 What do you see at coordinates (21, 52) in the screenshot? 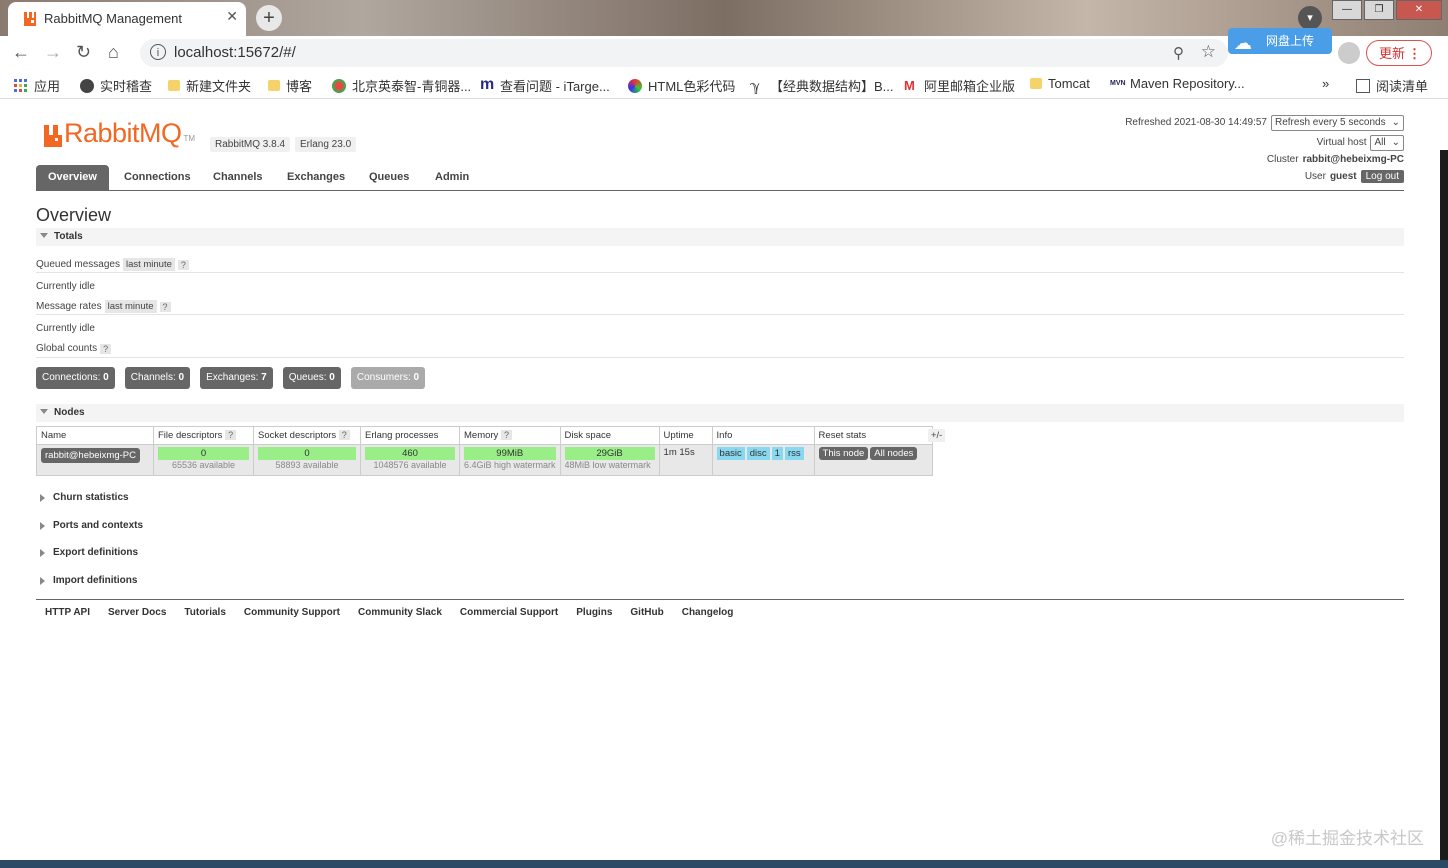
I see `back-icon: ←` at bounding box center [21, 52].